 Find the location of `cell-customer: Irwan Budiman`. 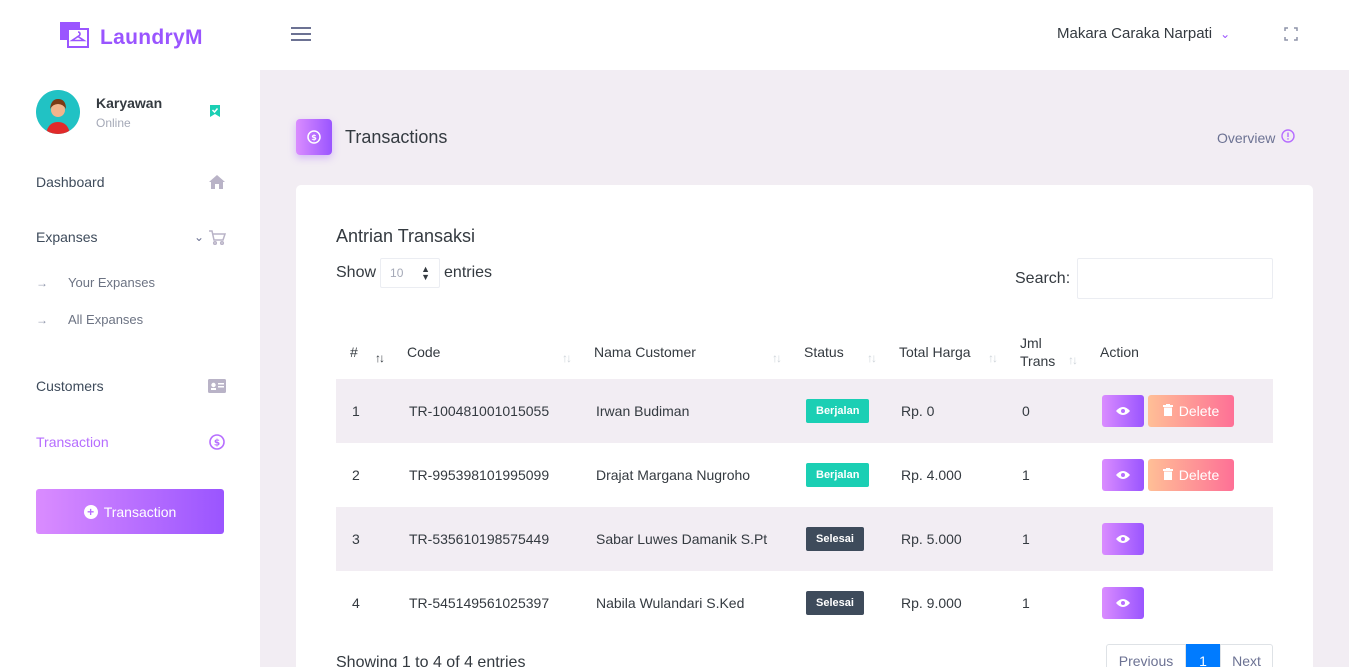

cell-customer: Irwan Budiman is located at coordinates (685, 411).